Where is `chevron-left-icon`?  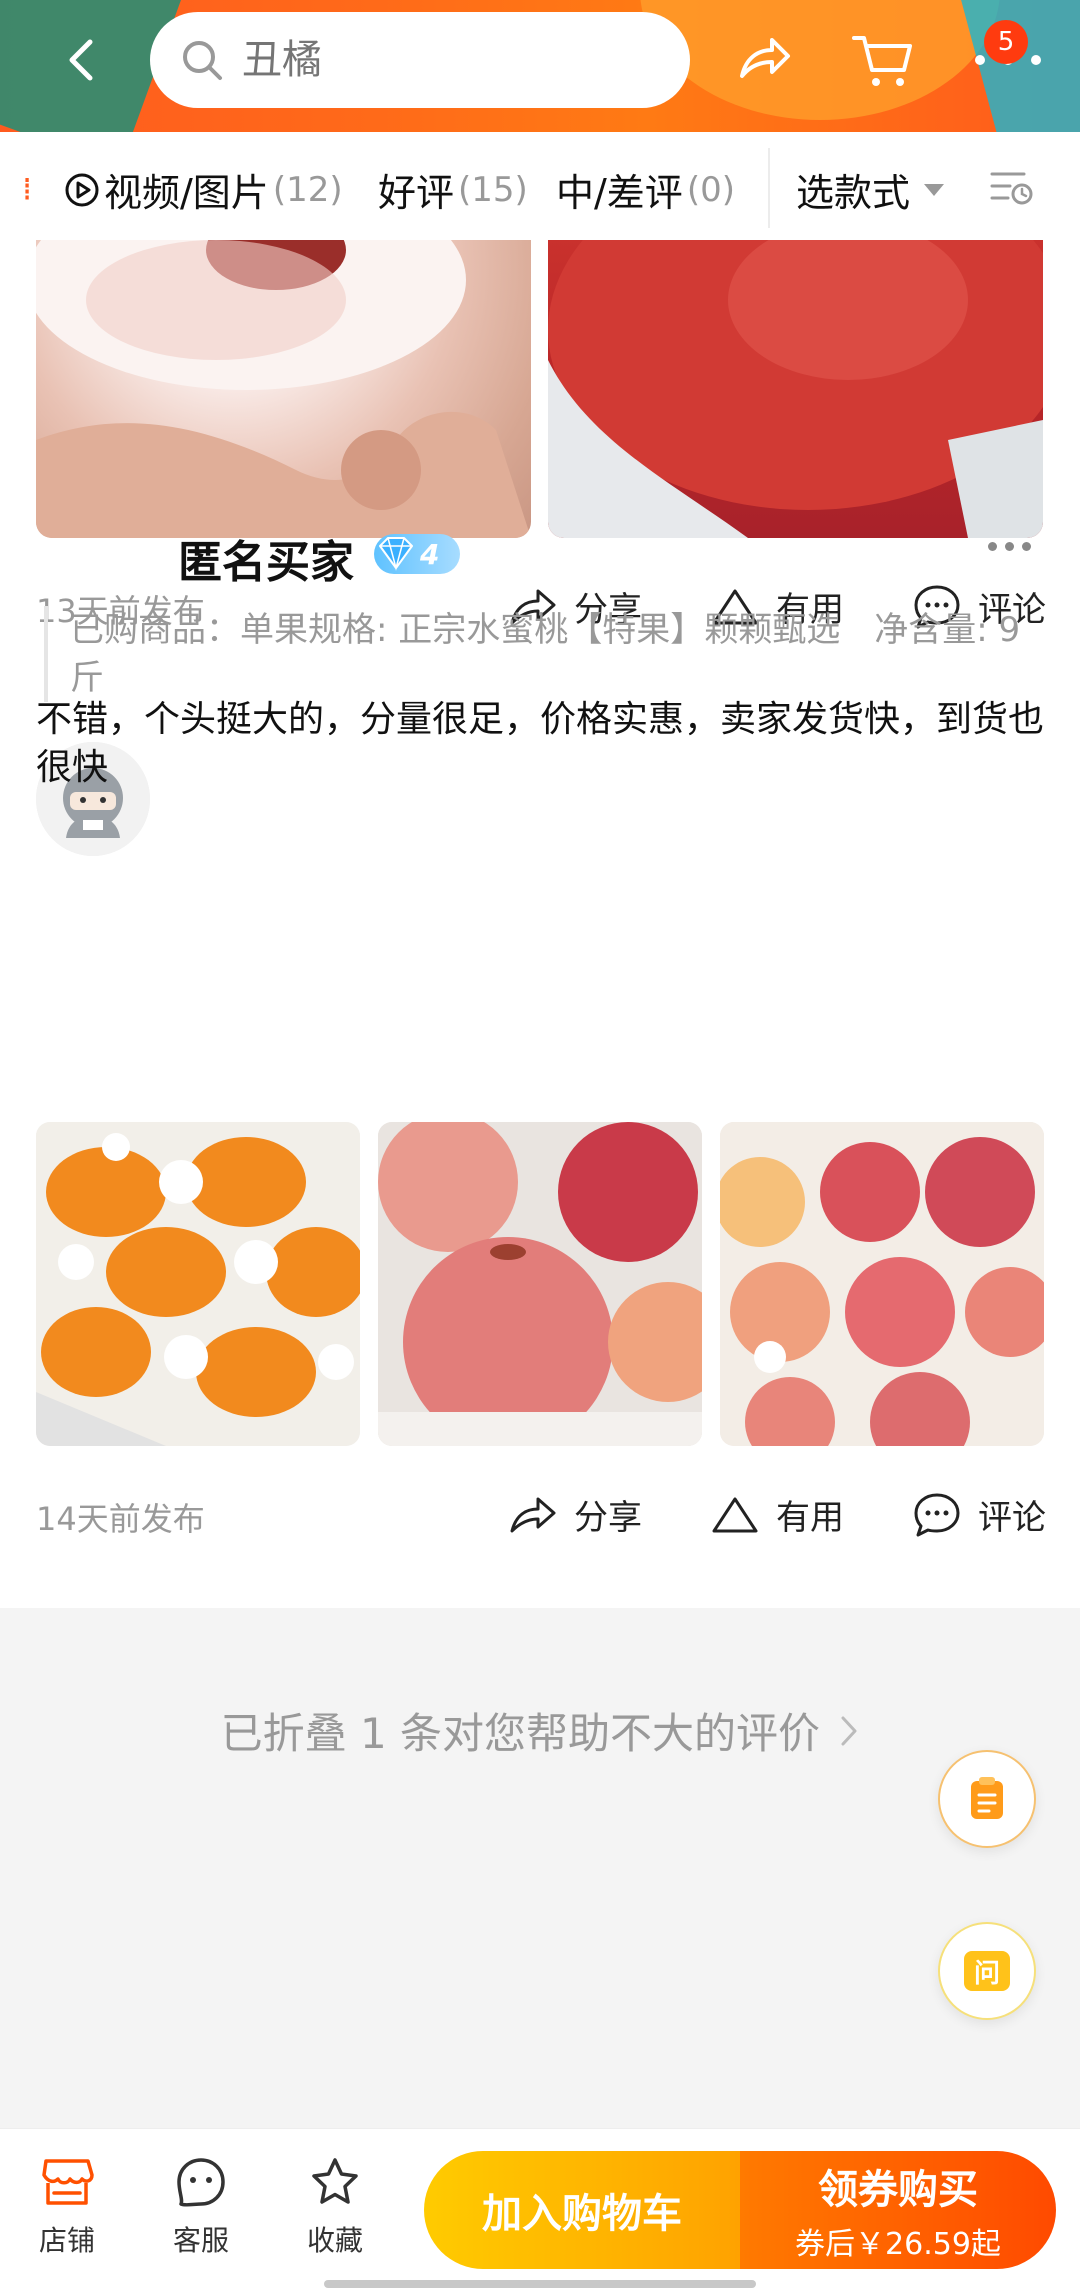 chevron-left-icon is located at coordinates (81, 60).